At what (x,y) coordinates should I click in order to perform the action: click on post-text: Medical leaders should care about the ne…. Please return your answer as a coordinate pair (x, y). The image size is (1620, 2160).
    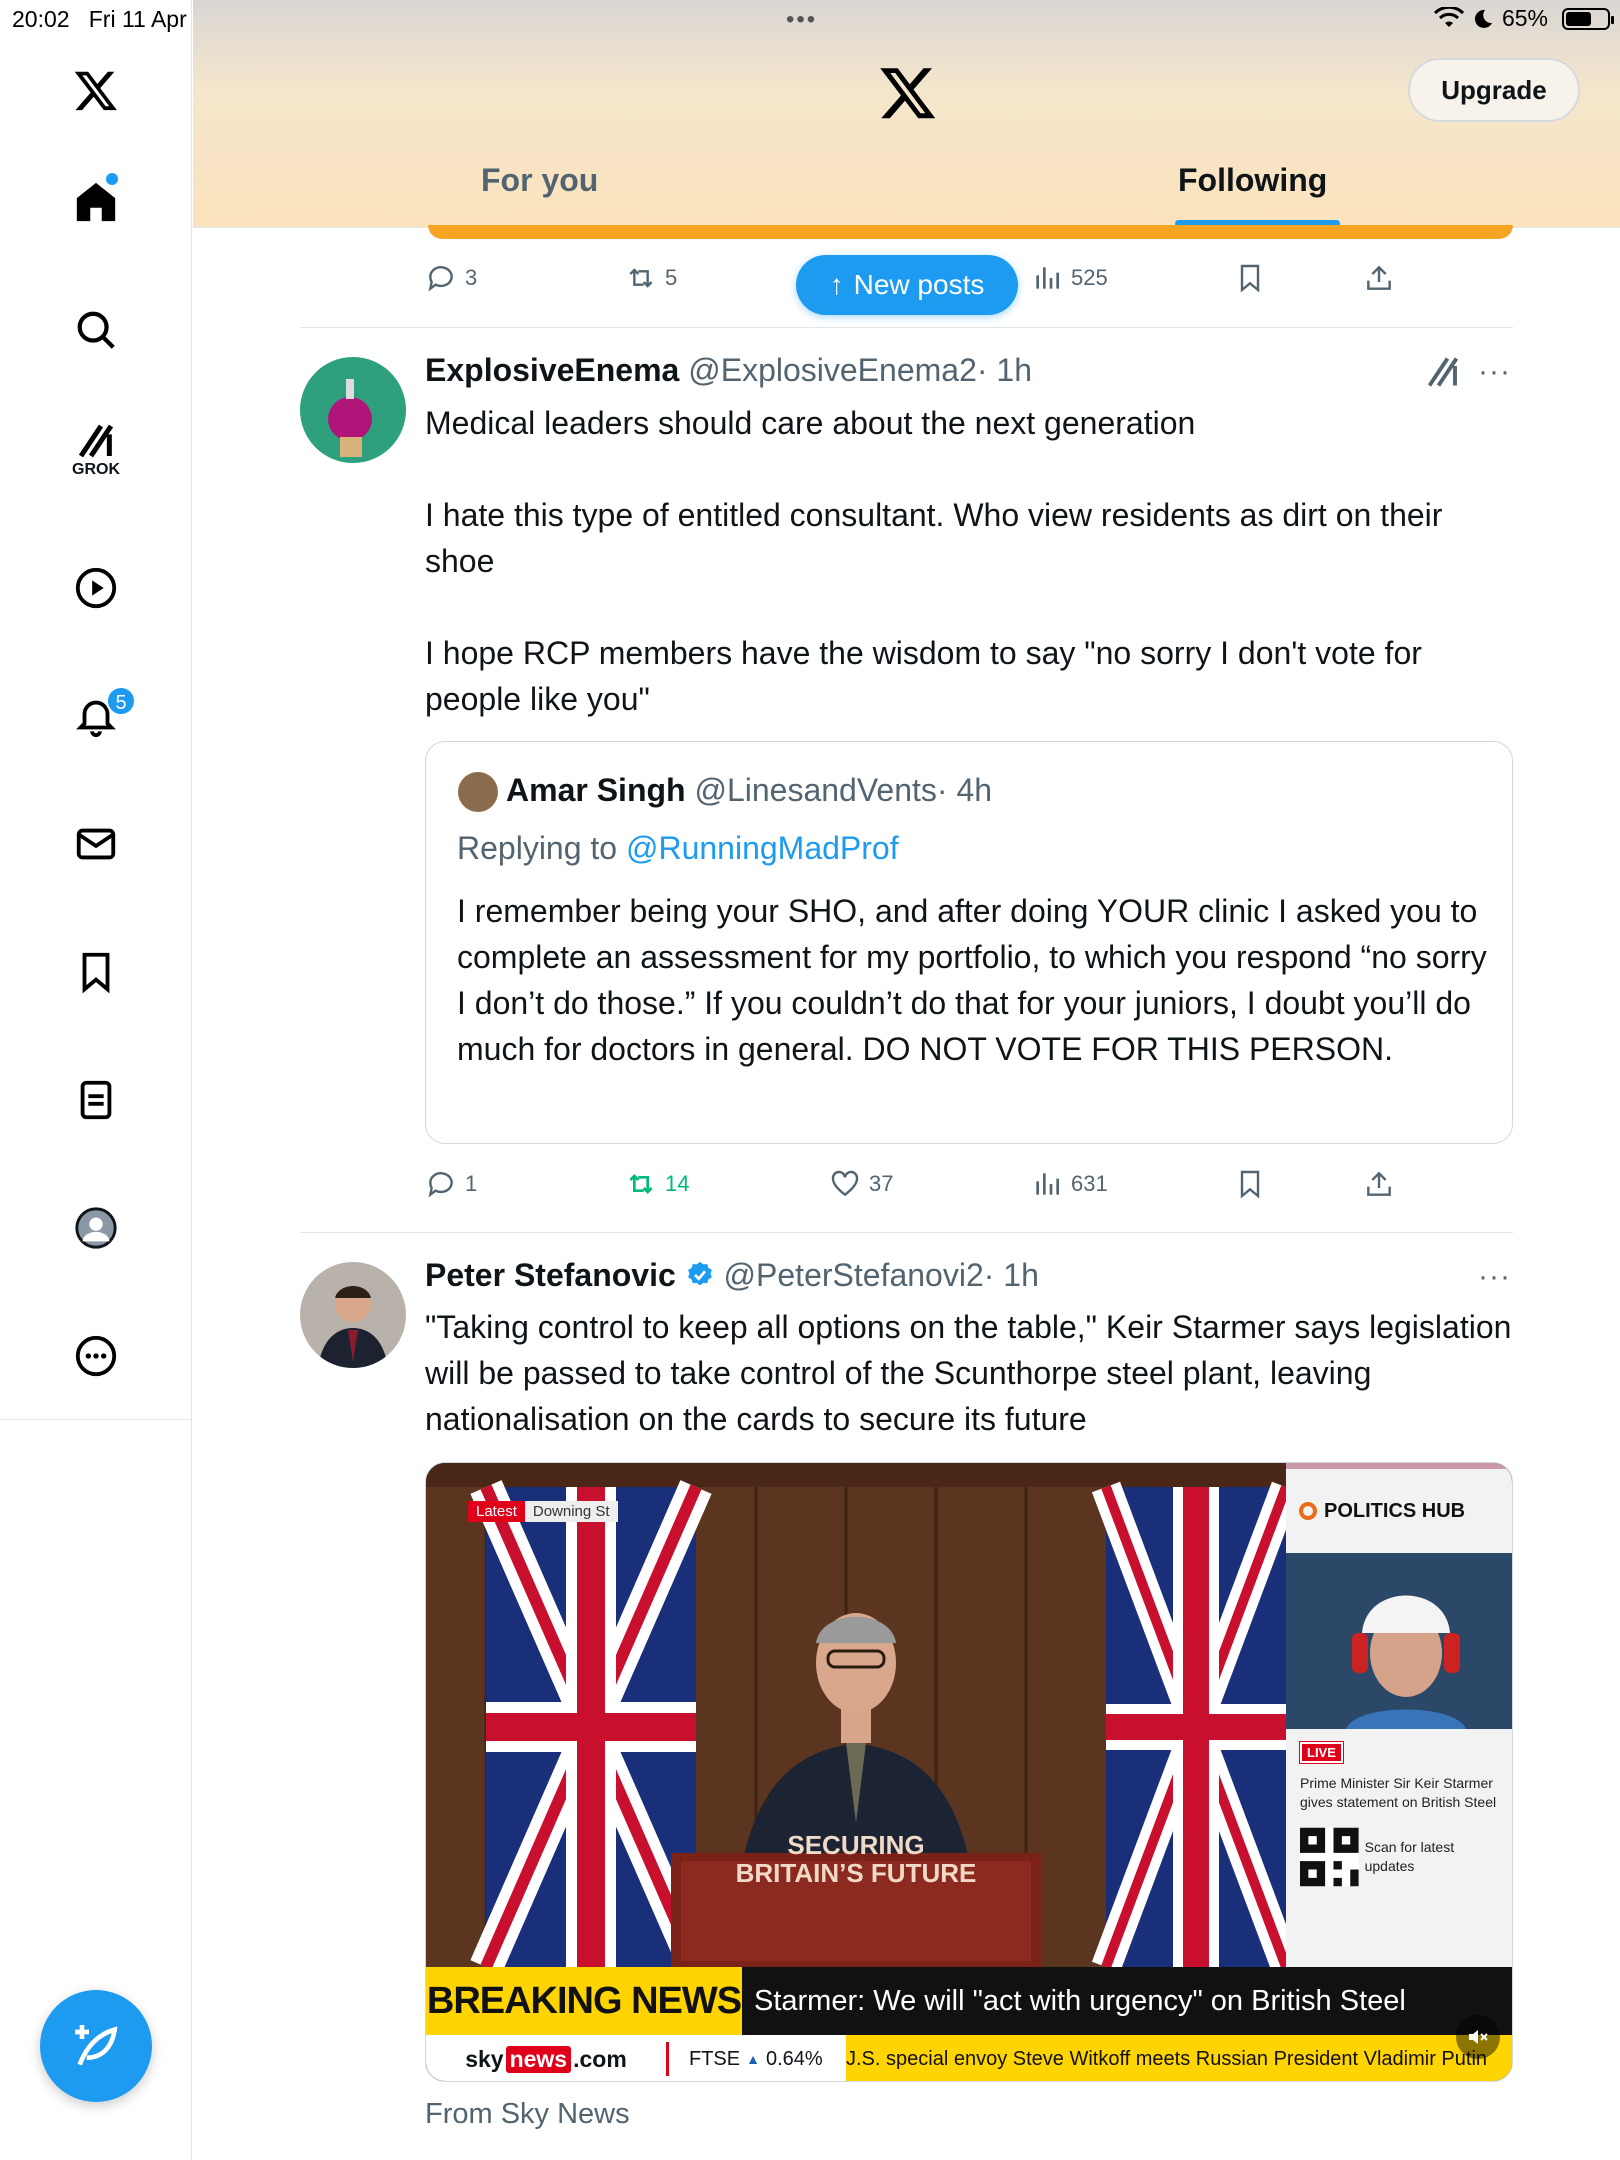
    Looking at the image, I should click on (934, 561).